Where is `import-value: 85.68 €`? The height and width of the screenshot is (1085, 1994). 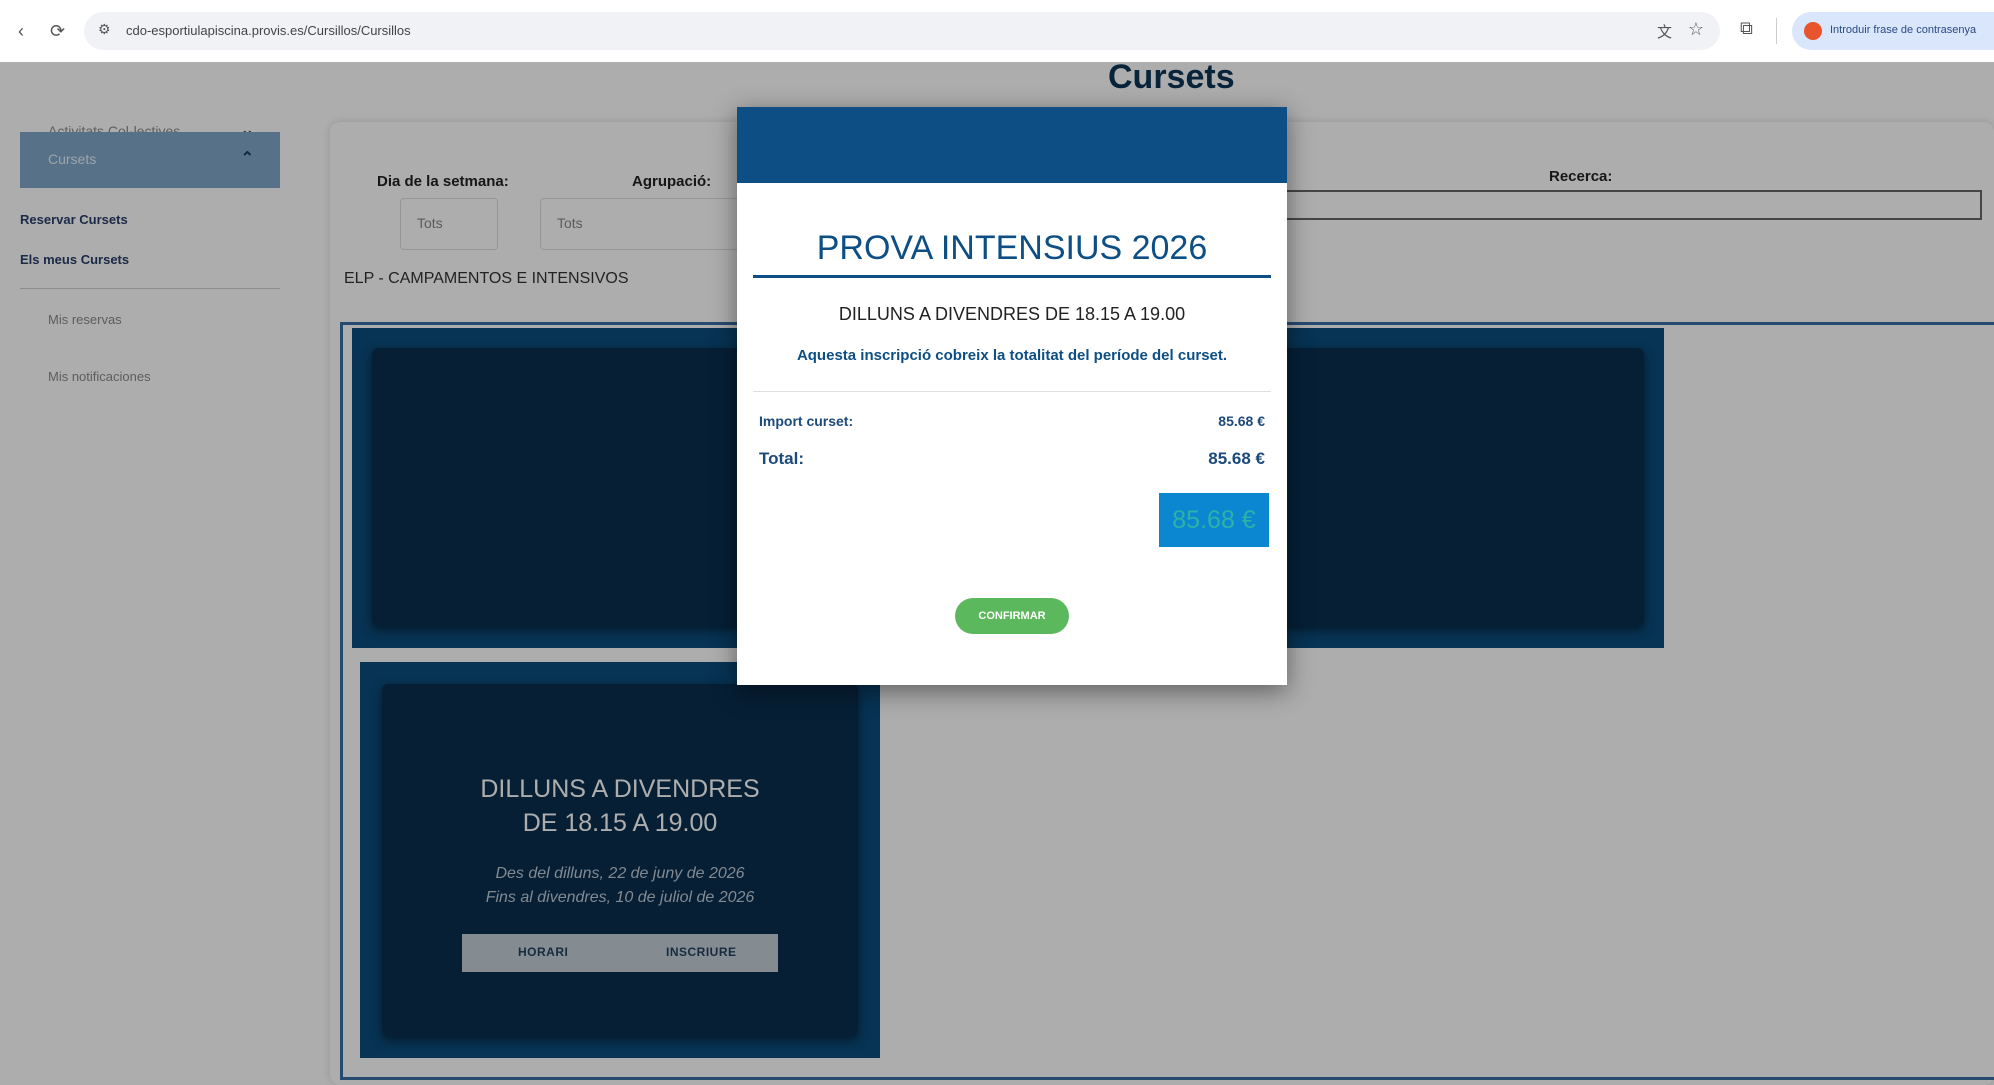 import-value: 85.68 € is located at coordinates (1241, 421).